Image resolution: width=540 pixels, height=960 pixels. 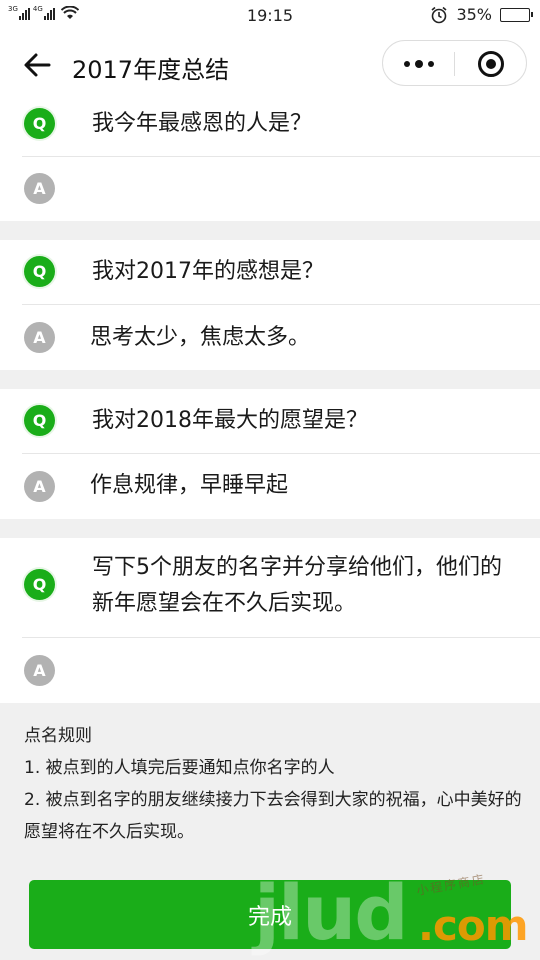 I want to click on question-row: Q 写下5个朋友的名字并分享给他们，他们的新年愿望会在不久后实现。, so click(x=270, y=588).